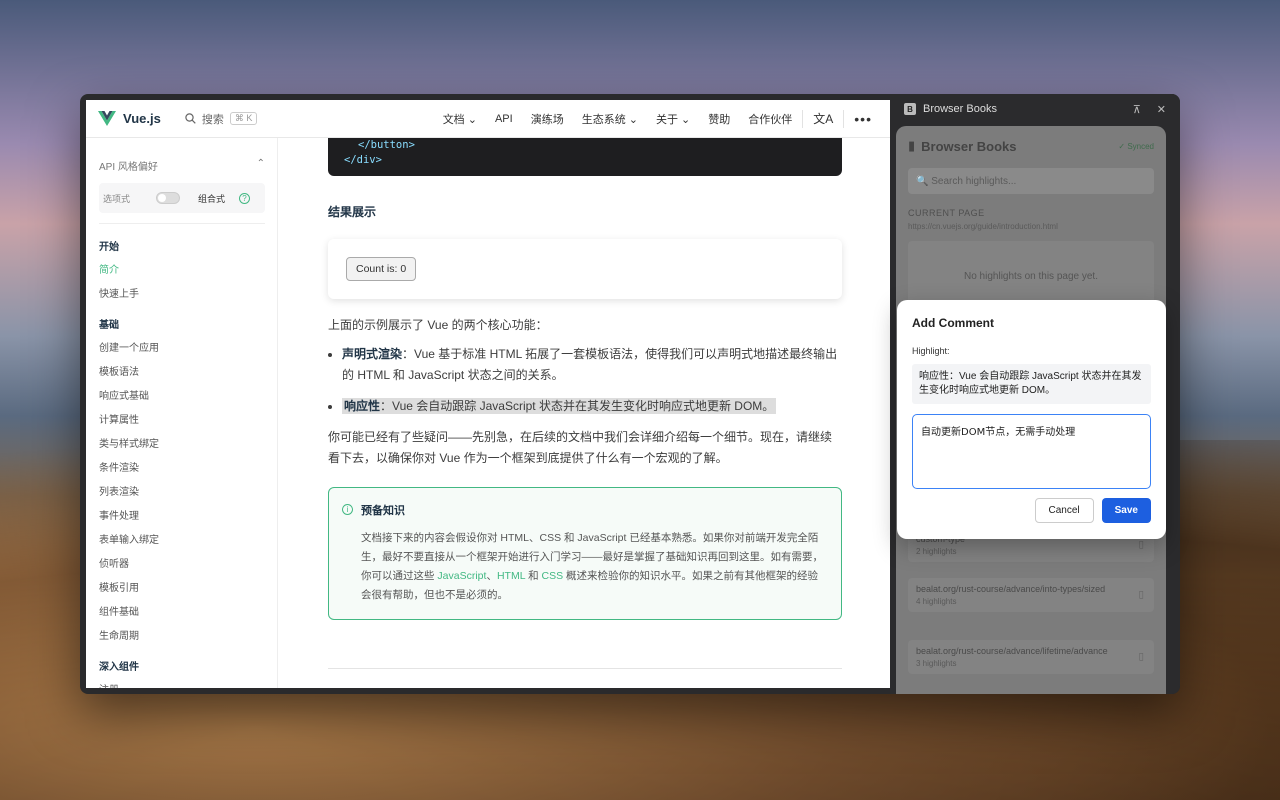  What do you see at coordinates (182, 634) in the screenshot?
I see `sidebar-item: 生命周期` at bounding box center [182, 634].